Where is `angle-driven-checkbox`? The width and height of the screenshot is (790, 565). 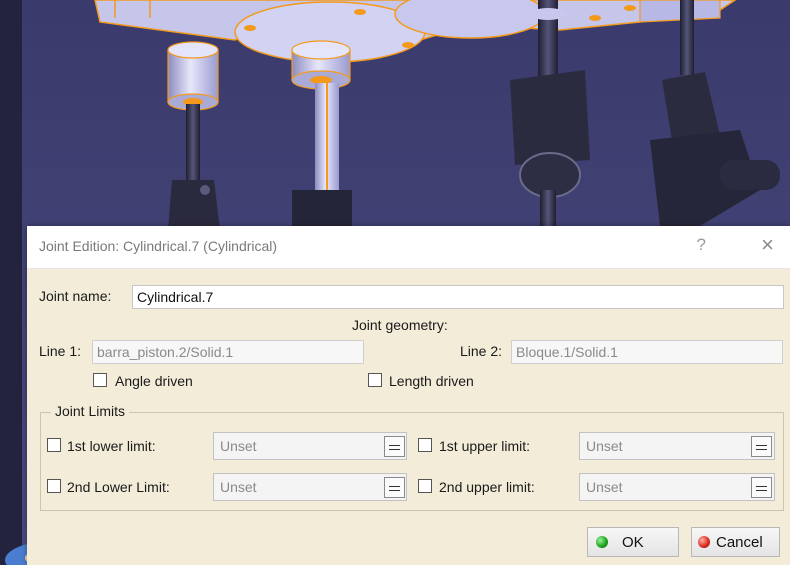
angle-driven-checkbox is located at coordinates (100, 380).